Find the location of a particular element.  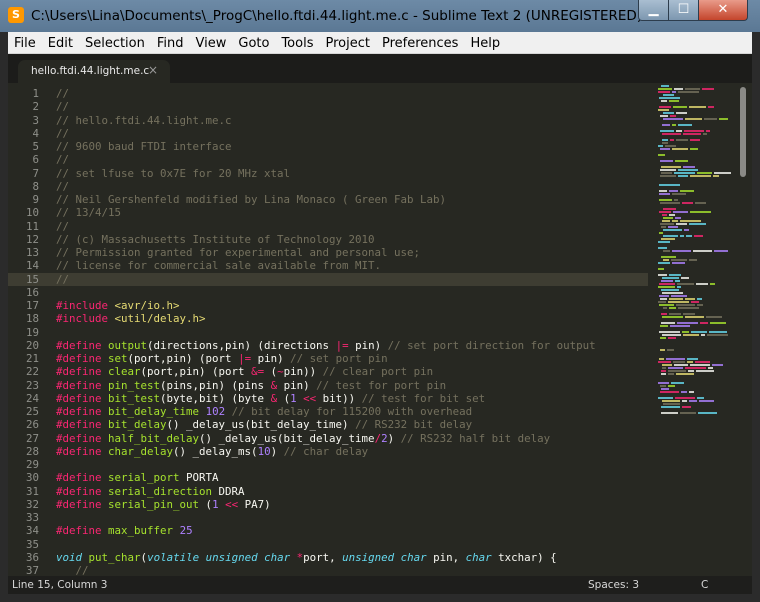

vertical-scrollbar is located at coordinates (743, 330).